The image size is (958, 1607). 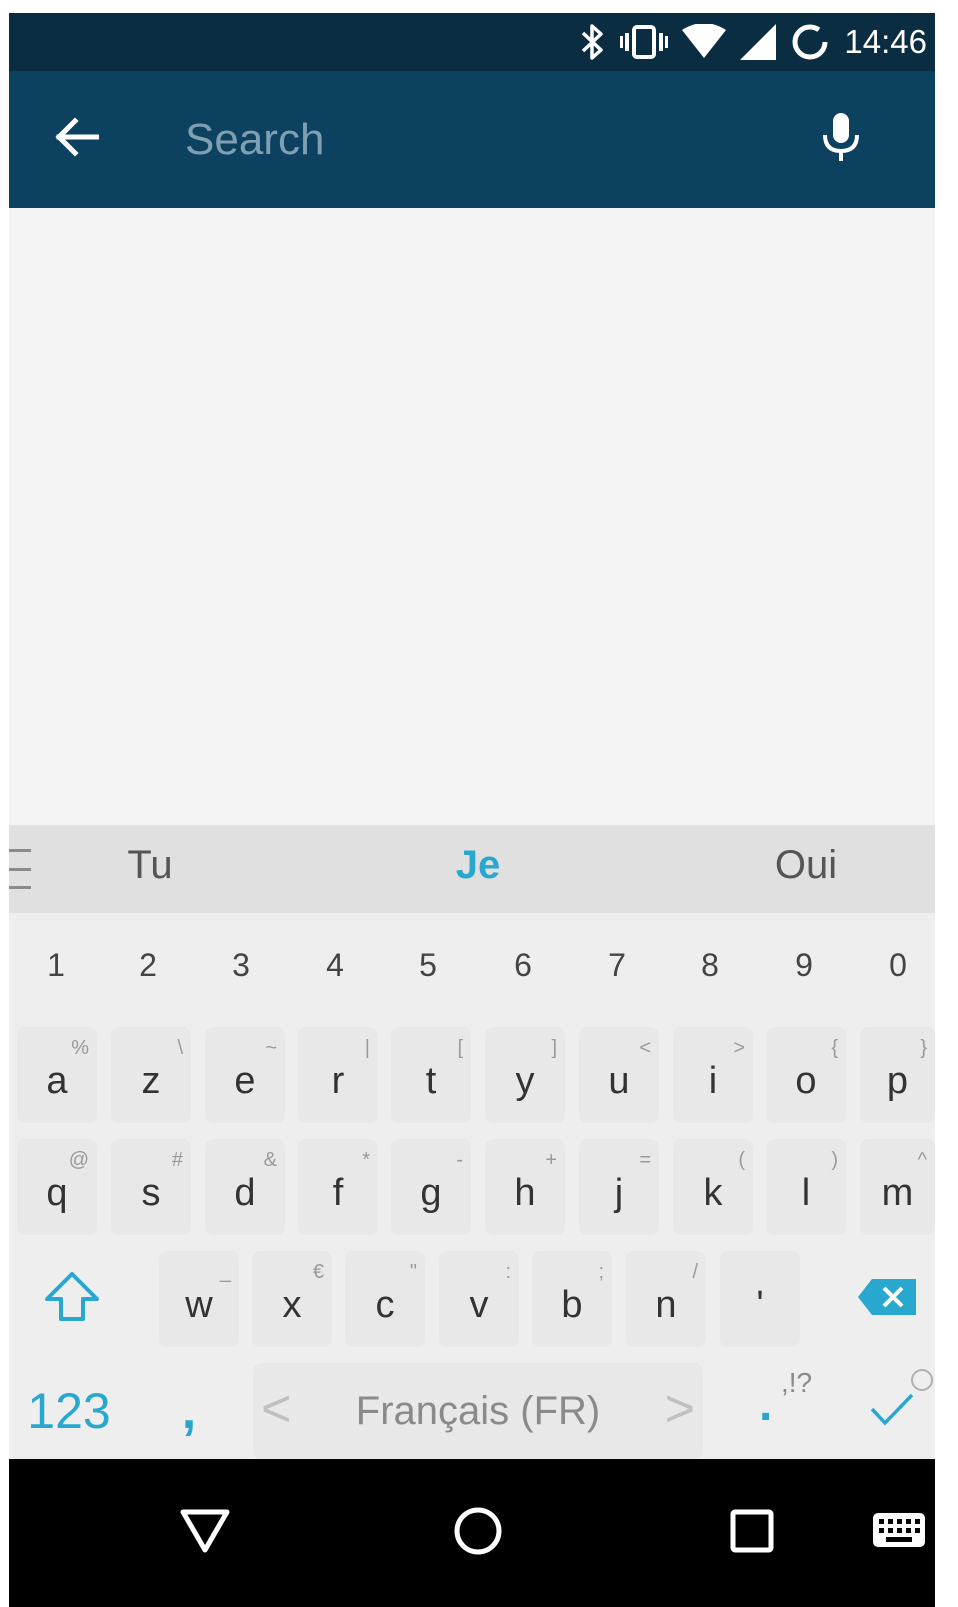 What do you see at coordinates (779, 1411) in the screenshot?
I see `period-key: ,!? .` at bounding box center [779, 1411].